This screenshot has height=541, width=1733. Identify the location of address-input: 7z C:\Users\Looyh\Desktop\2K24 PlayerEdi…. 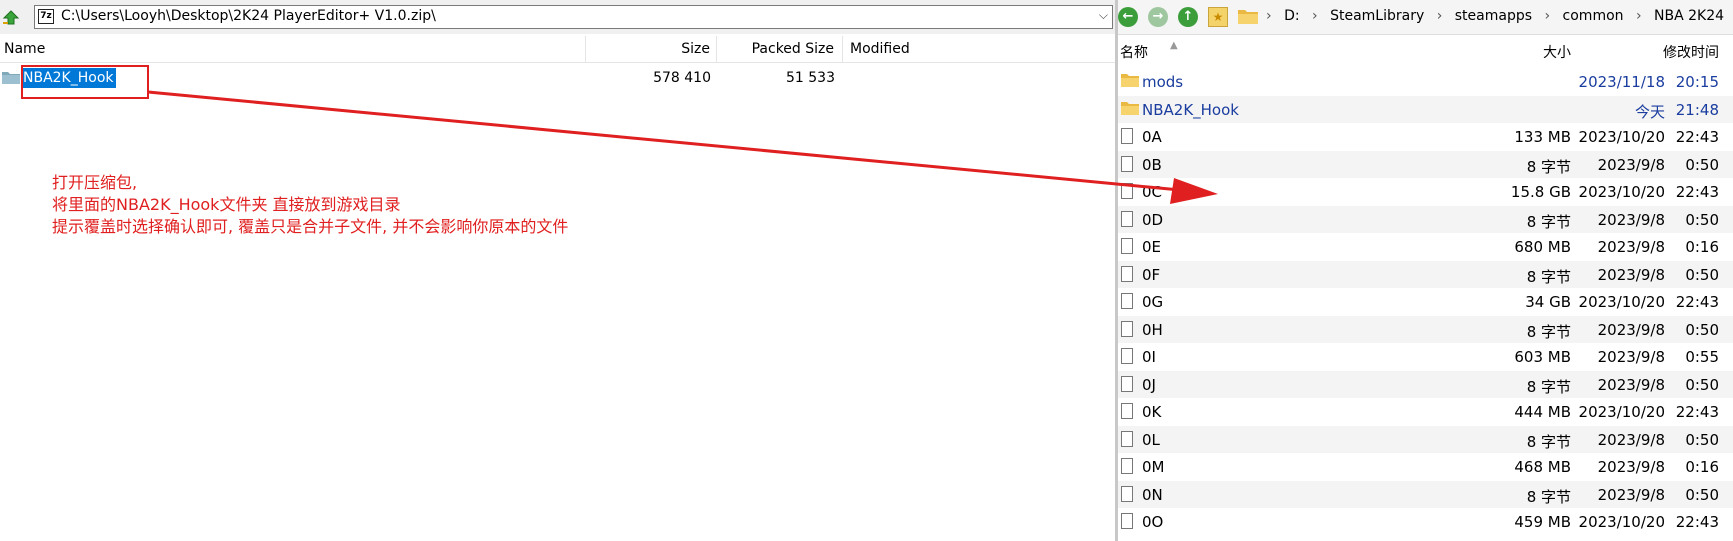
(573, 17).